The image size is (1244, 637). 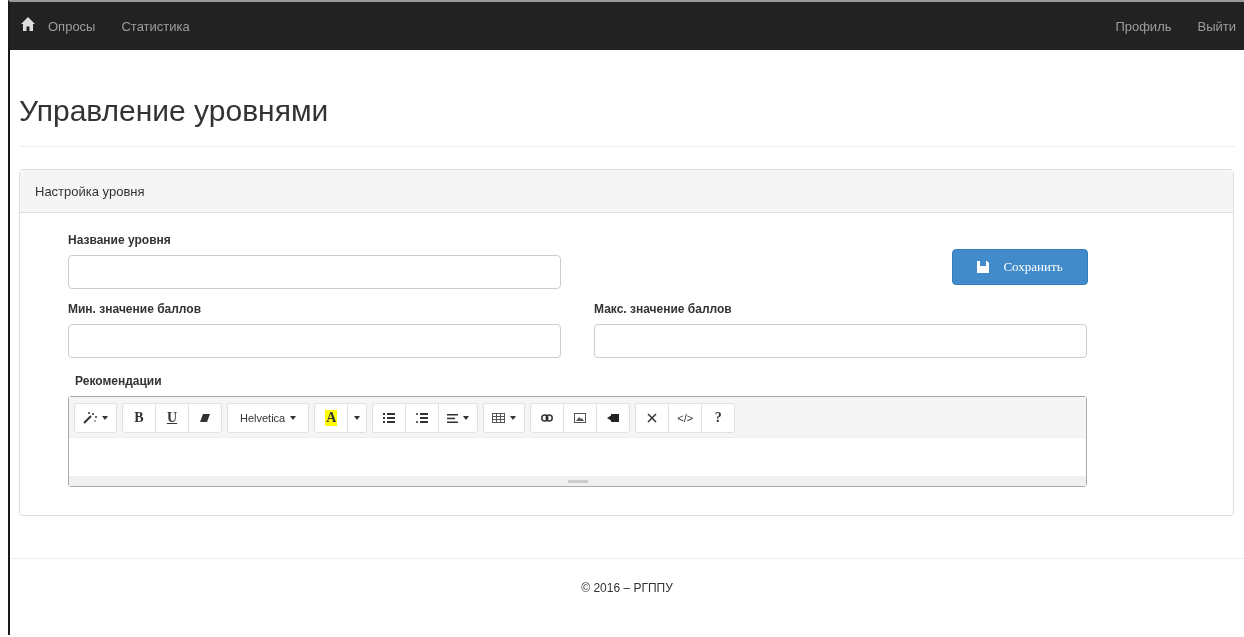 I want to click on page-title: Управление уровнями, so click(x=174, y=110).